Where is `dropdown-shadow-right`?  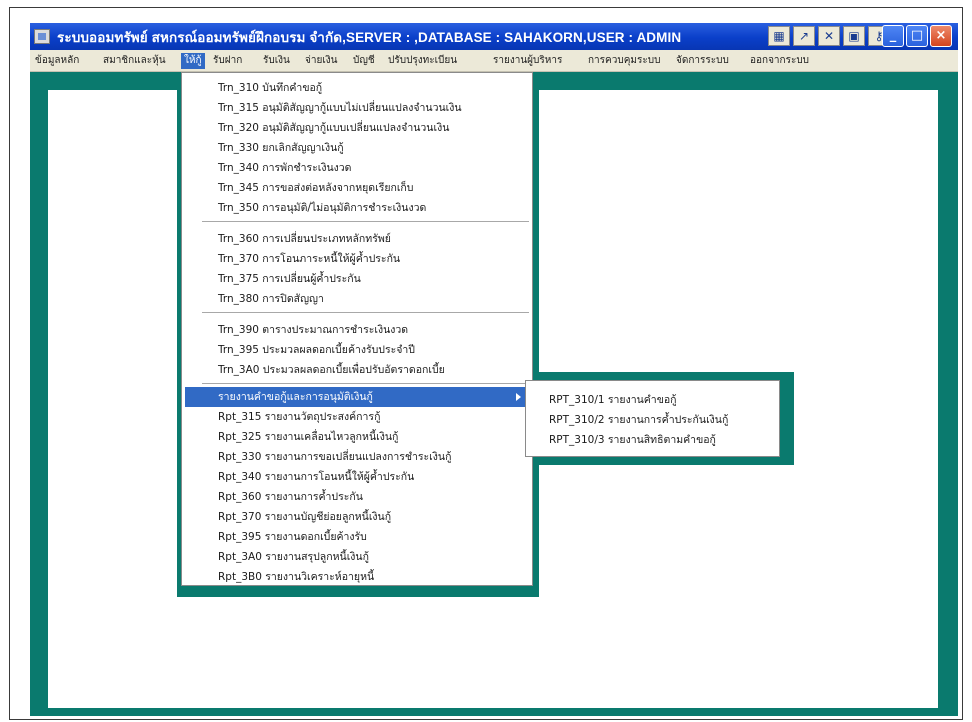 dropdown-shadow-right is located at coordinates (536, 334).